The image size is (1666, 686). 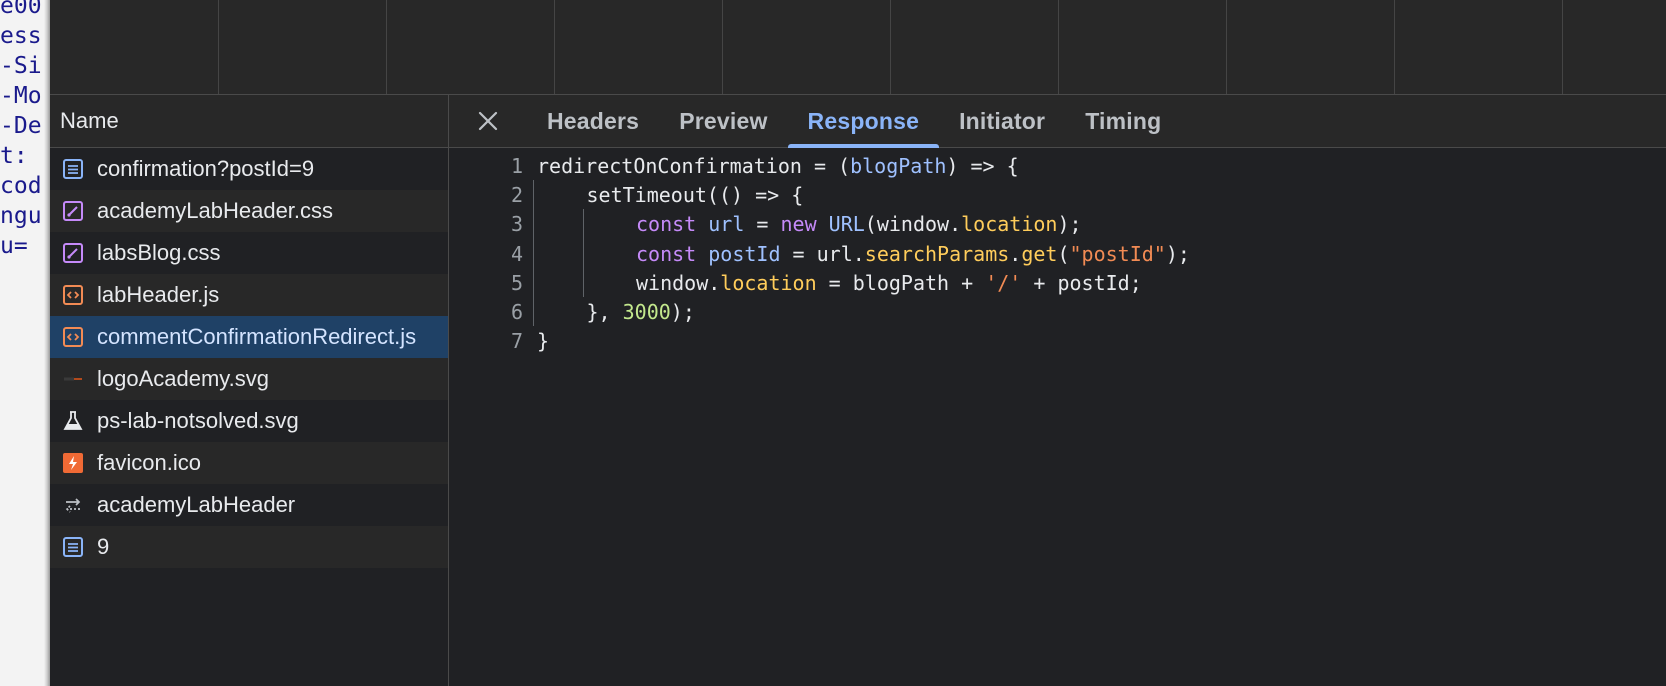 I want to click on background-text-line: -Mo, so click(x=21, y=96).